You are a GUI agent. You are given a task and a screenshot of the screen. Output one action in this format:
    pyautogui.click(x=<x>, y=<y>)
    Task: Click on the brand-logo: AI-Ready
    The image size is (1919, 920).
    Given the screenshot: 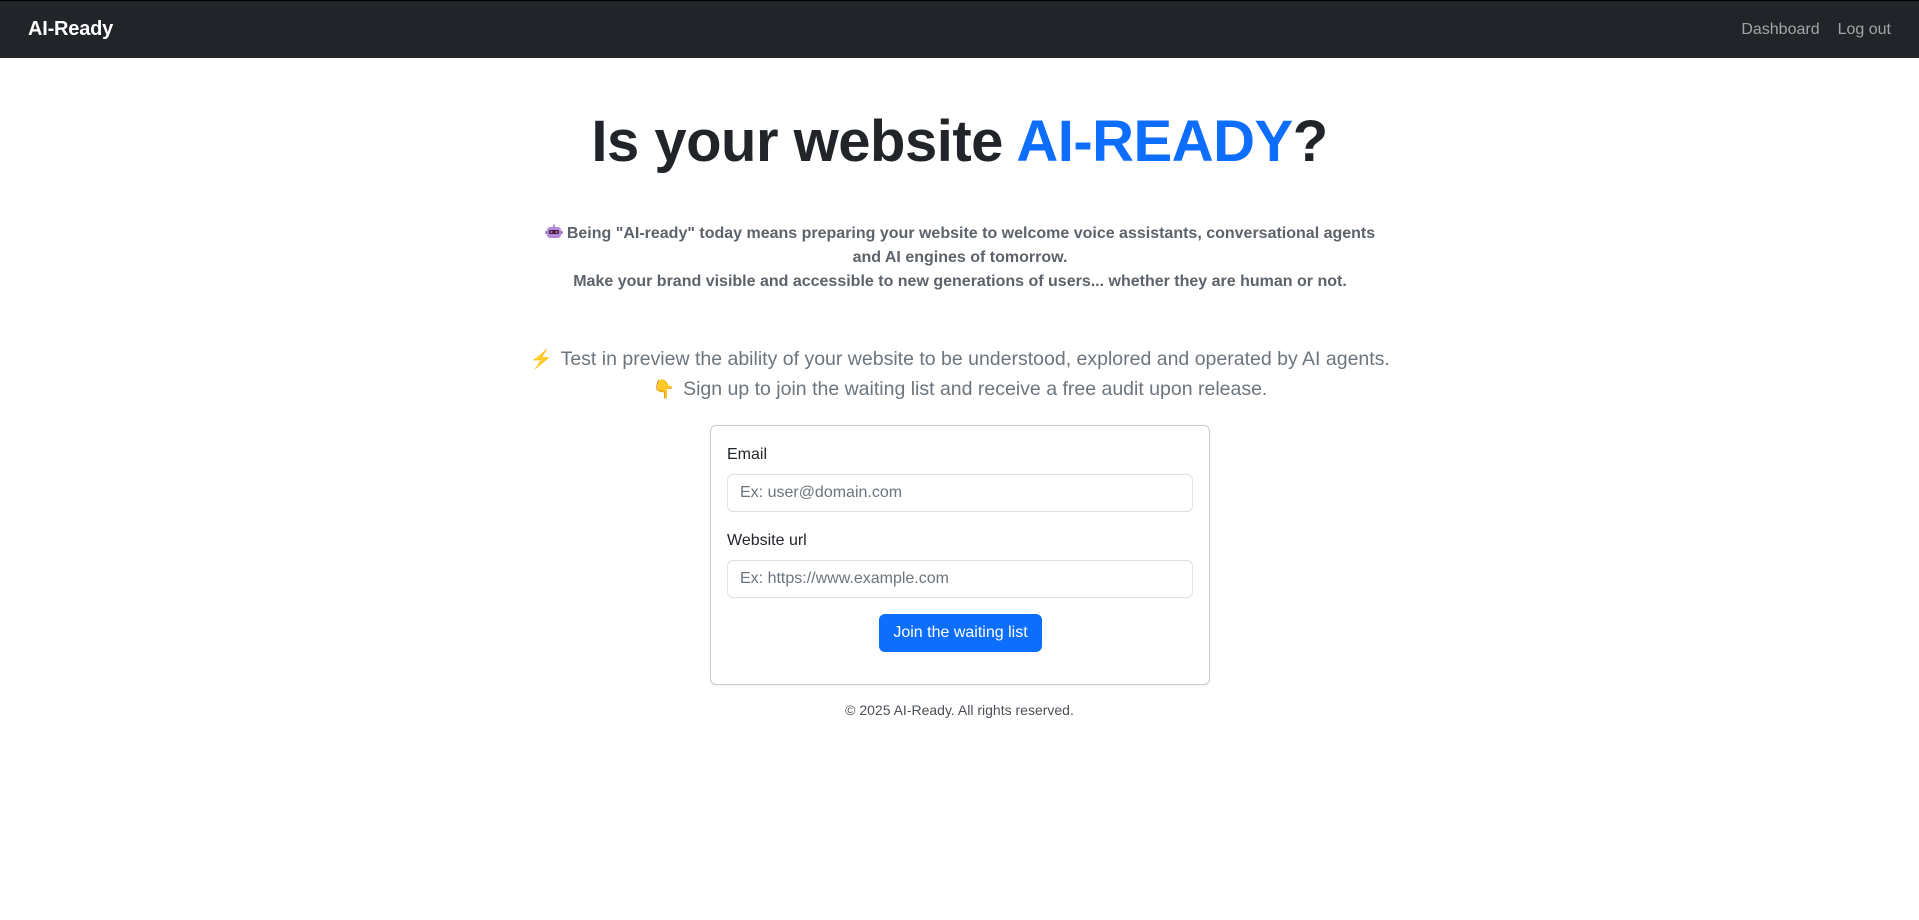 What is the action you would take?
    pyautogui.click(x=70, y=29)
    